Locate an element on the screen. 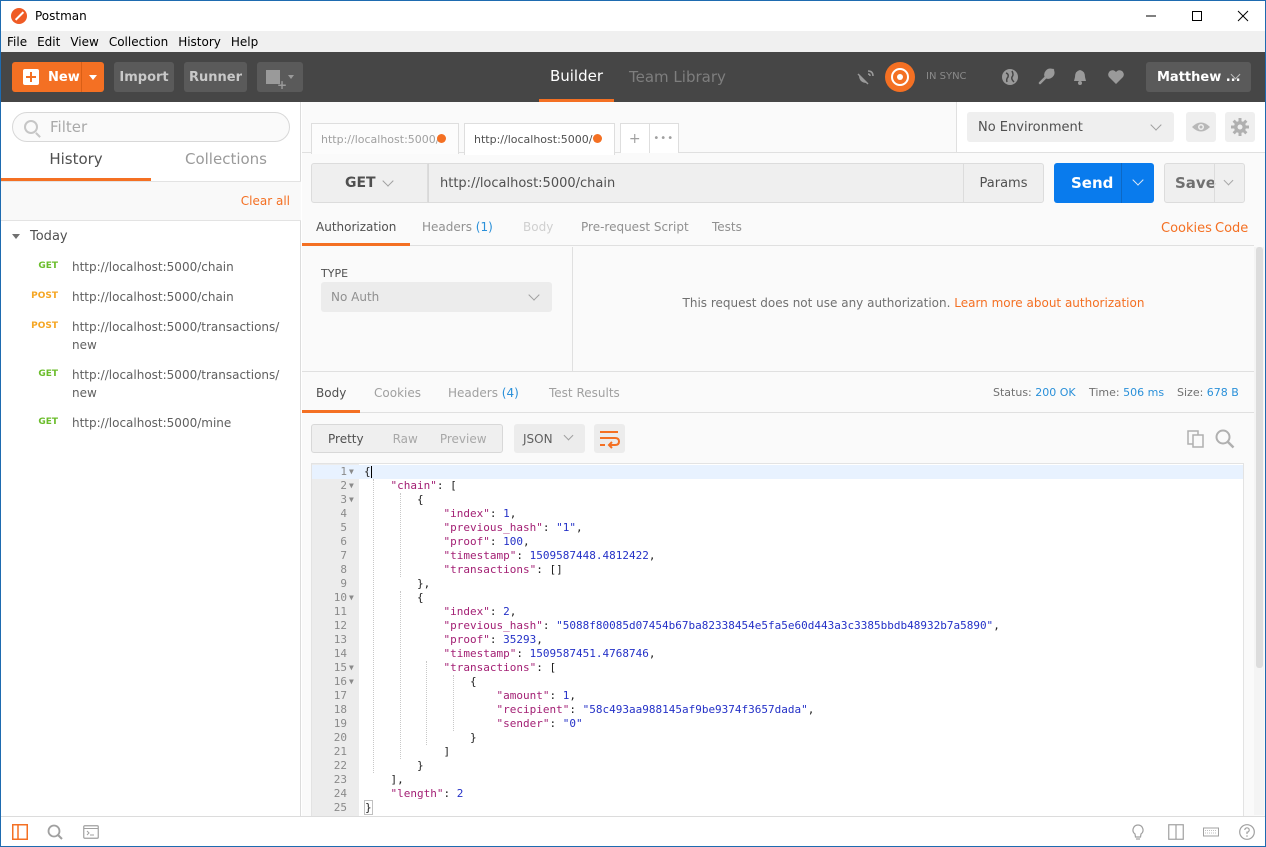  code-text: "chain": [ is located at coordinates (423, 485).